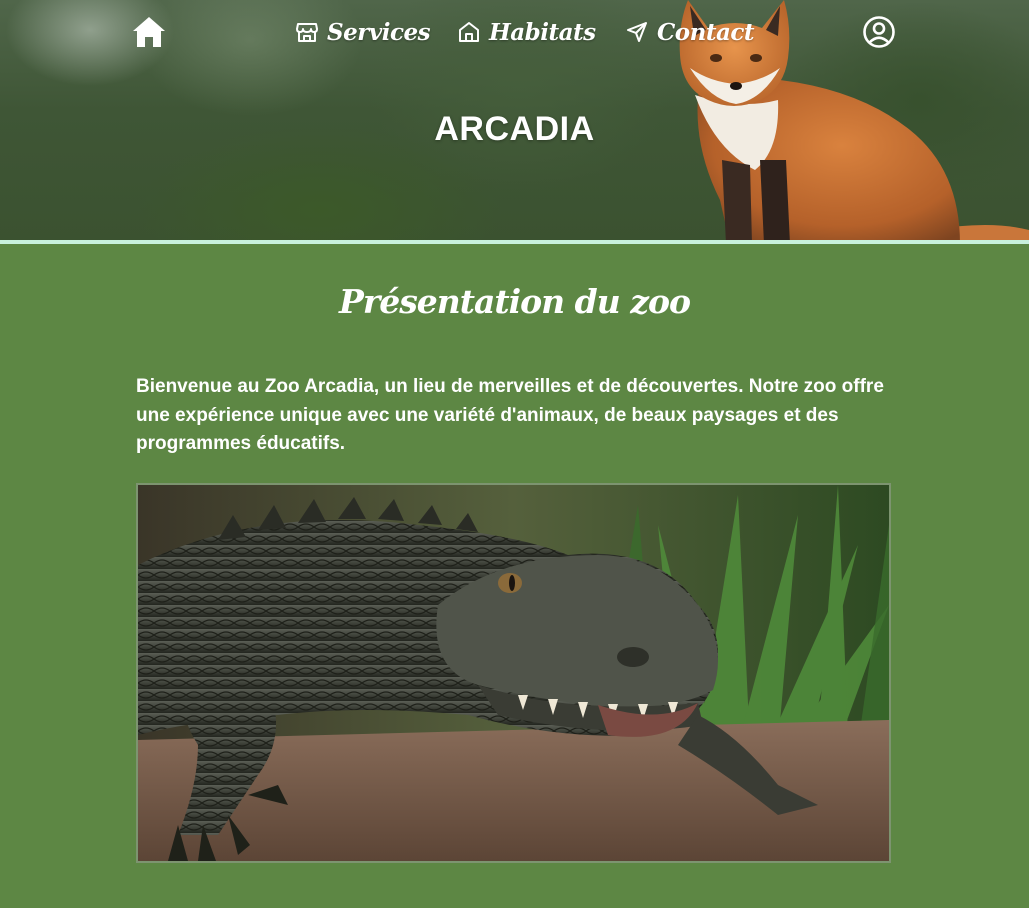  What do you see at coordinates (637, 32) in the screenshot?
I see `send-icon` at bounding box center [637, 32].